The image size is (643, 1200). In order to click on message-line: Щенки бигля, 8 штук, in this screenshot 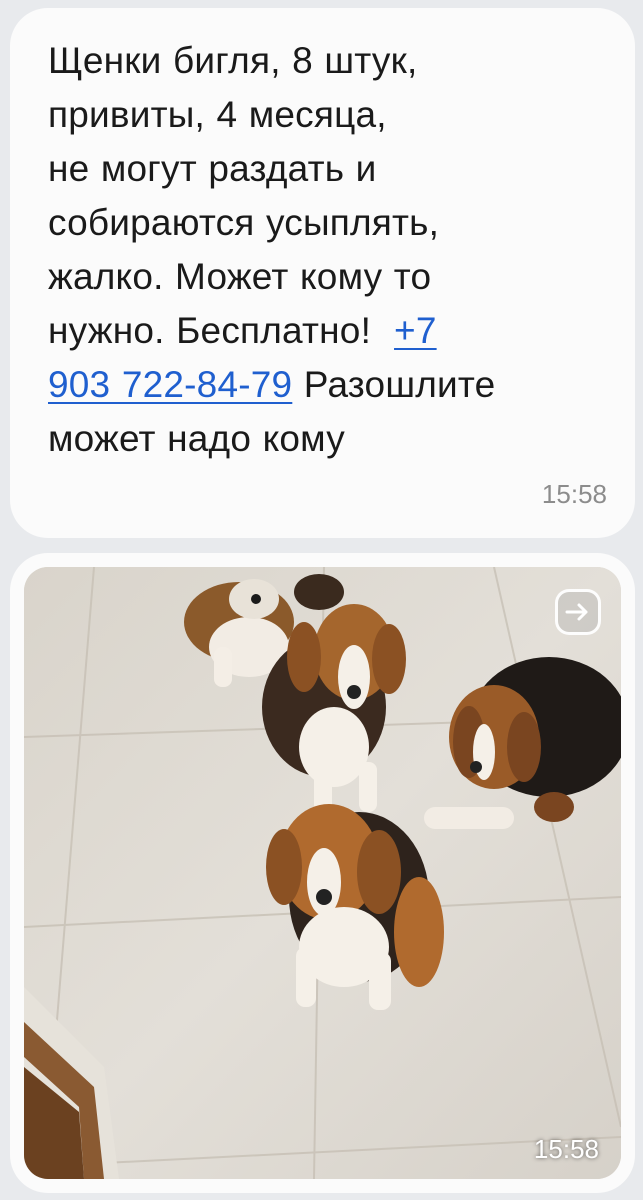, I will do `click(233, 60)`.